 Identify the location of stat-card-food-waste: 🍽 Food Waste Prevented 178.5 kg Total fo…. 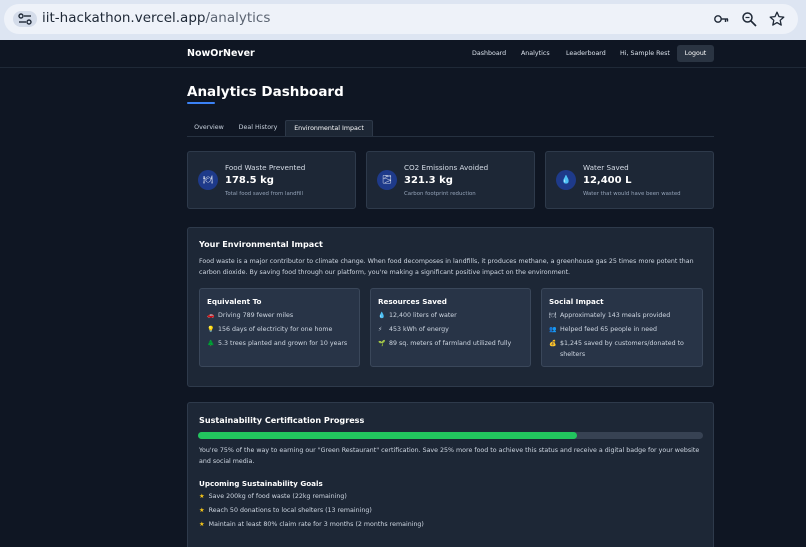
(271, 180).